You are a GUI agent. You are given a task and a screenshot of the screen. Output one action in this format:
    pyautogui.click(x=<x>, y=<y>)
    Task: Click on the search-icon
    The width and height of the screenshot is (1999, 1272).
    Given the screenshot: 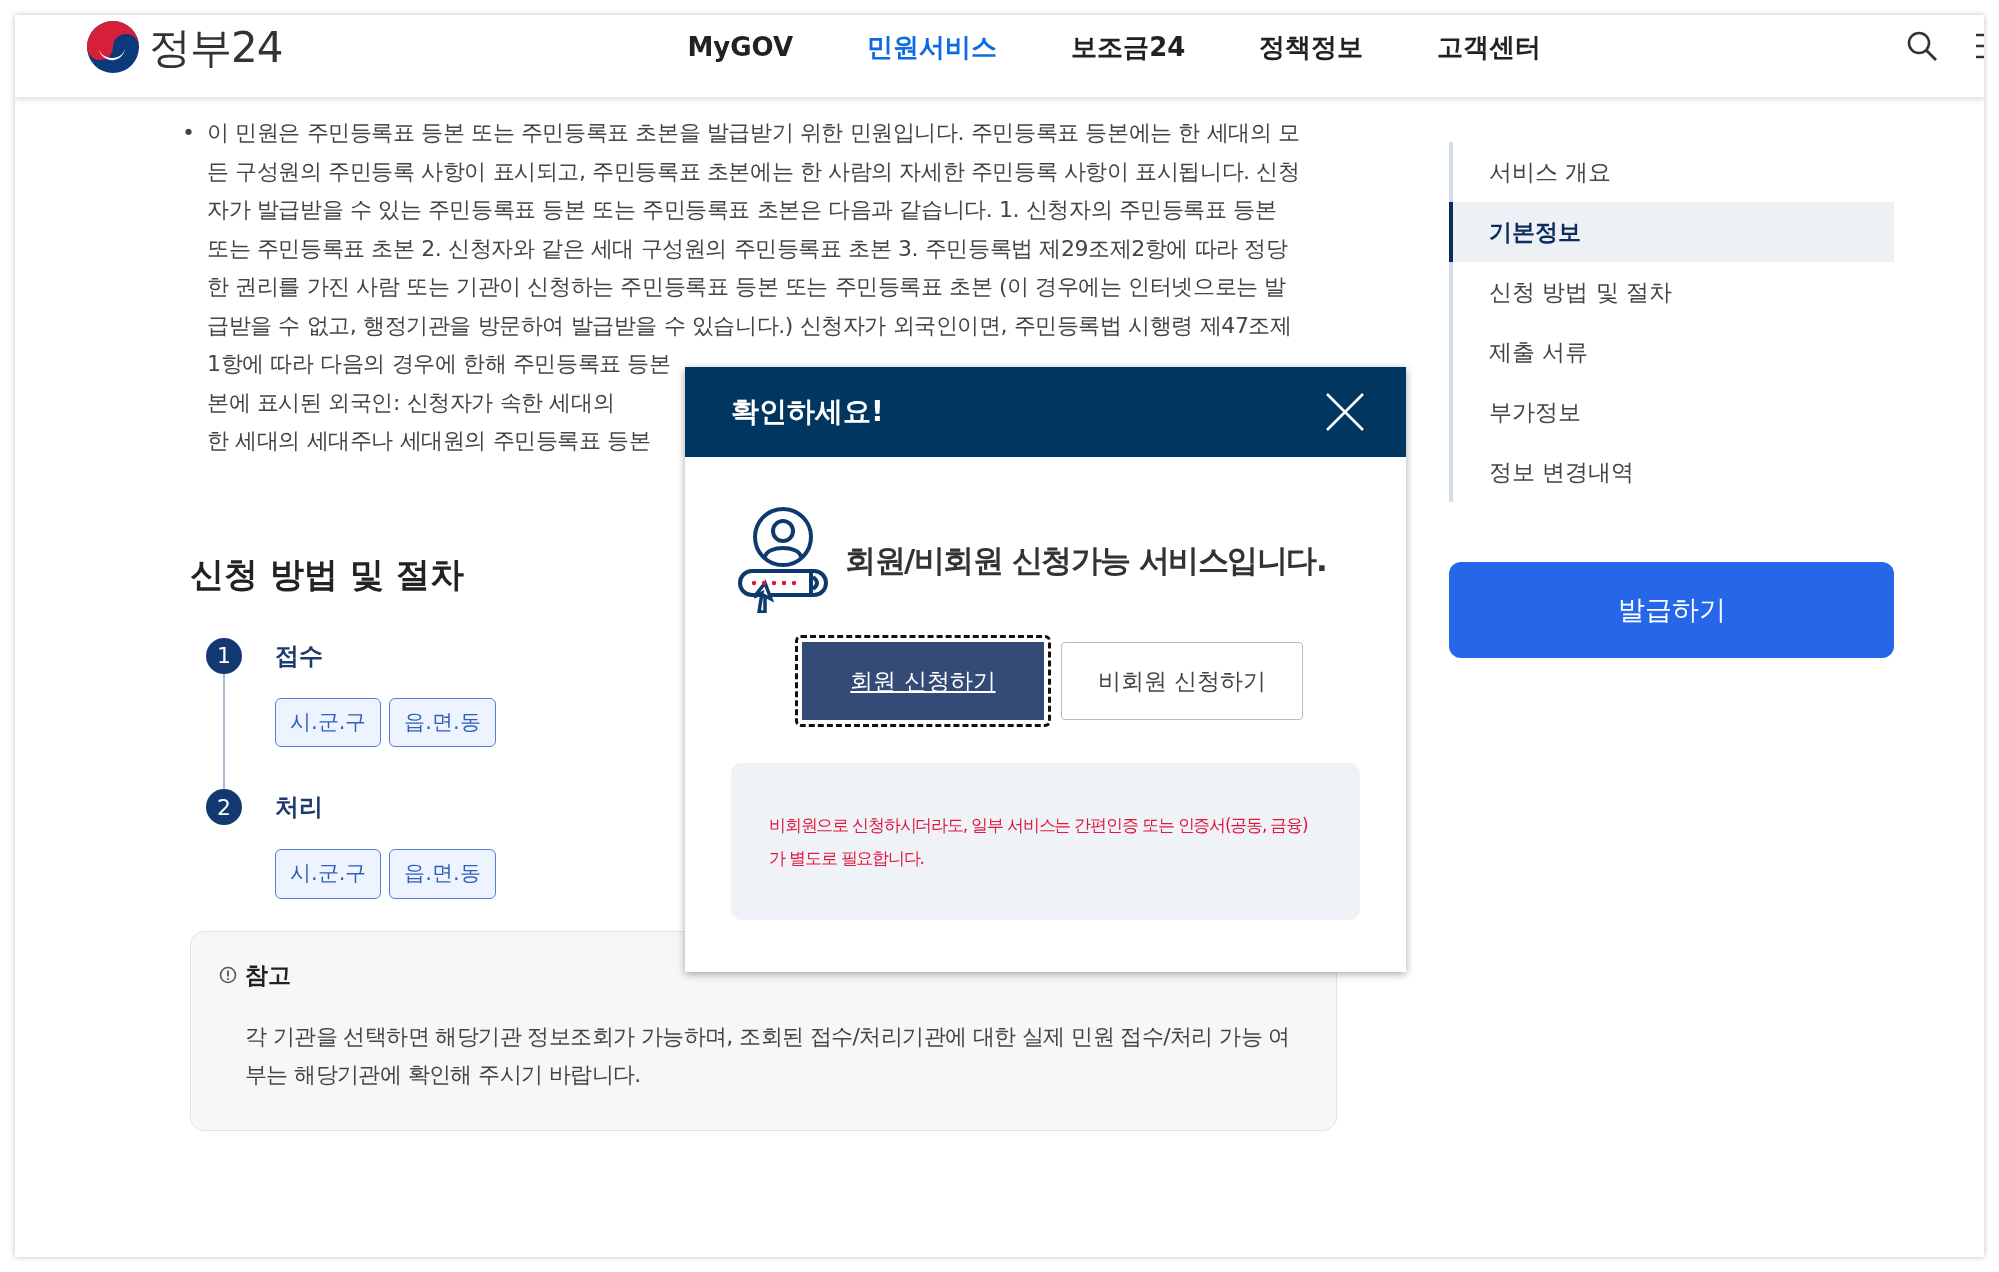 What is the action you would take?
    pyautogui.click(x=1922, y=46)
    